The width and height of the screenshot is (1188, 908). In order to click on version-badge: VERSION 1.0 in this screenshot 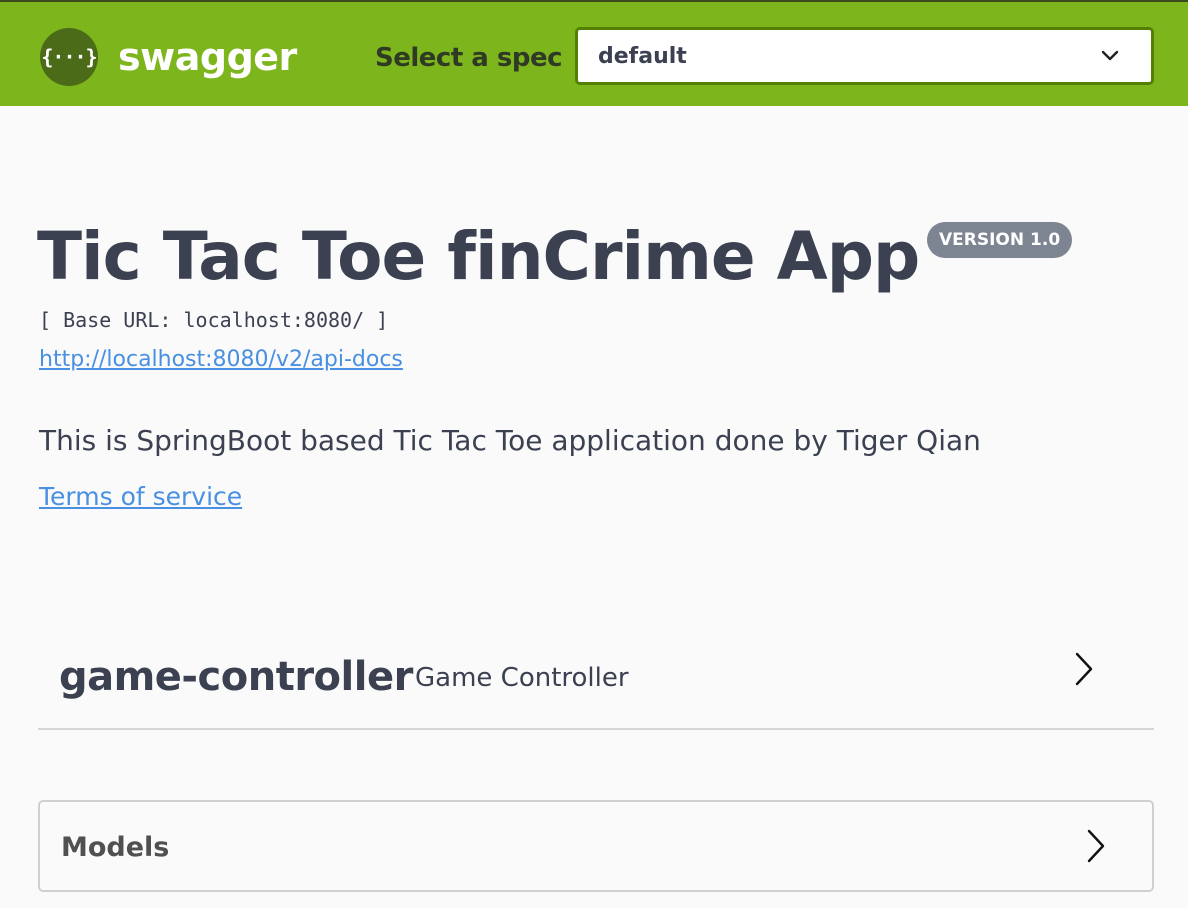, I will do `click(1000, 240)`.